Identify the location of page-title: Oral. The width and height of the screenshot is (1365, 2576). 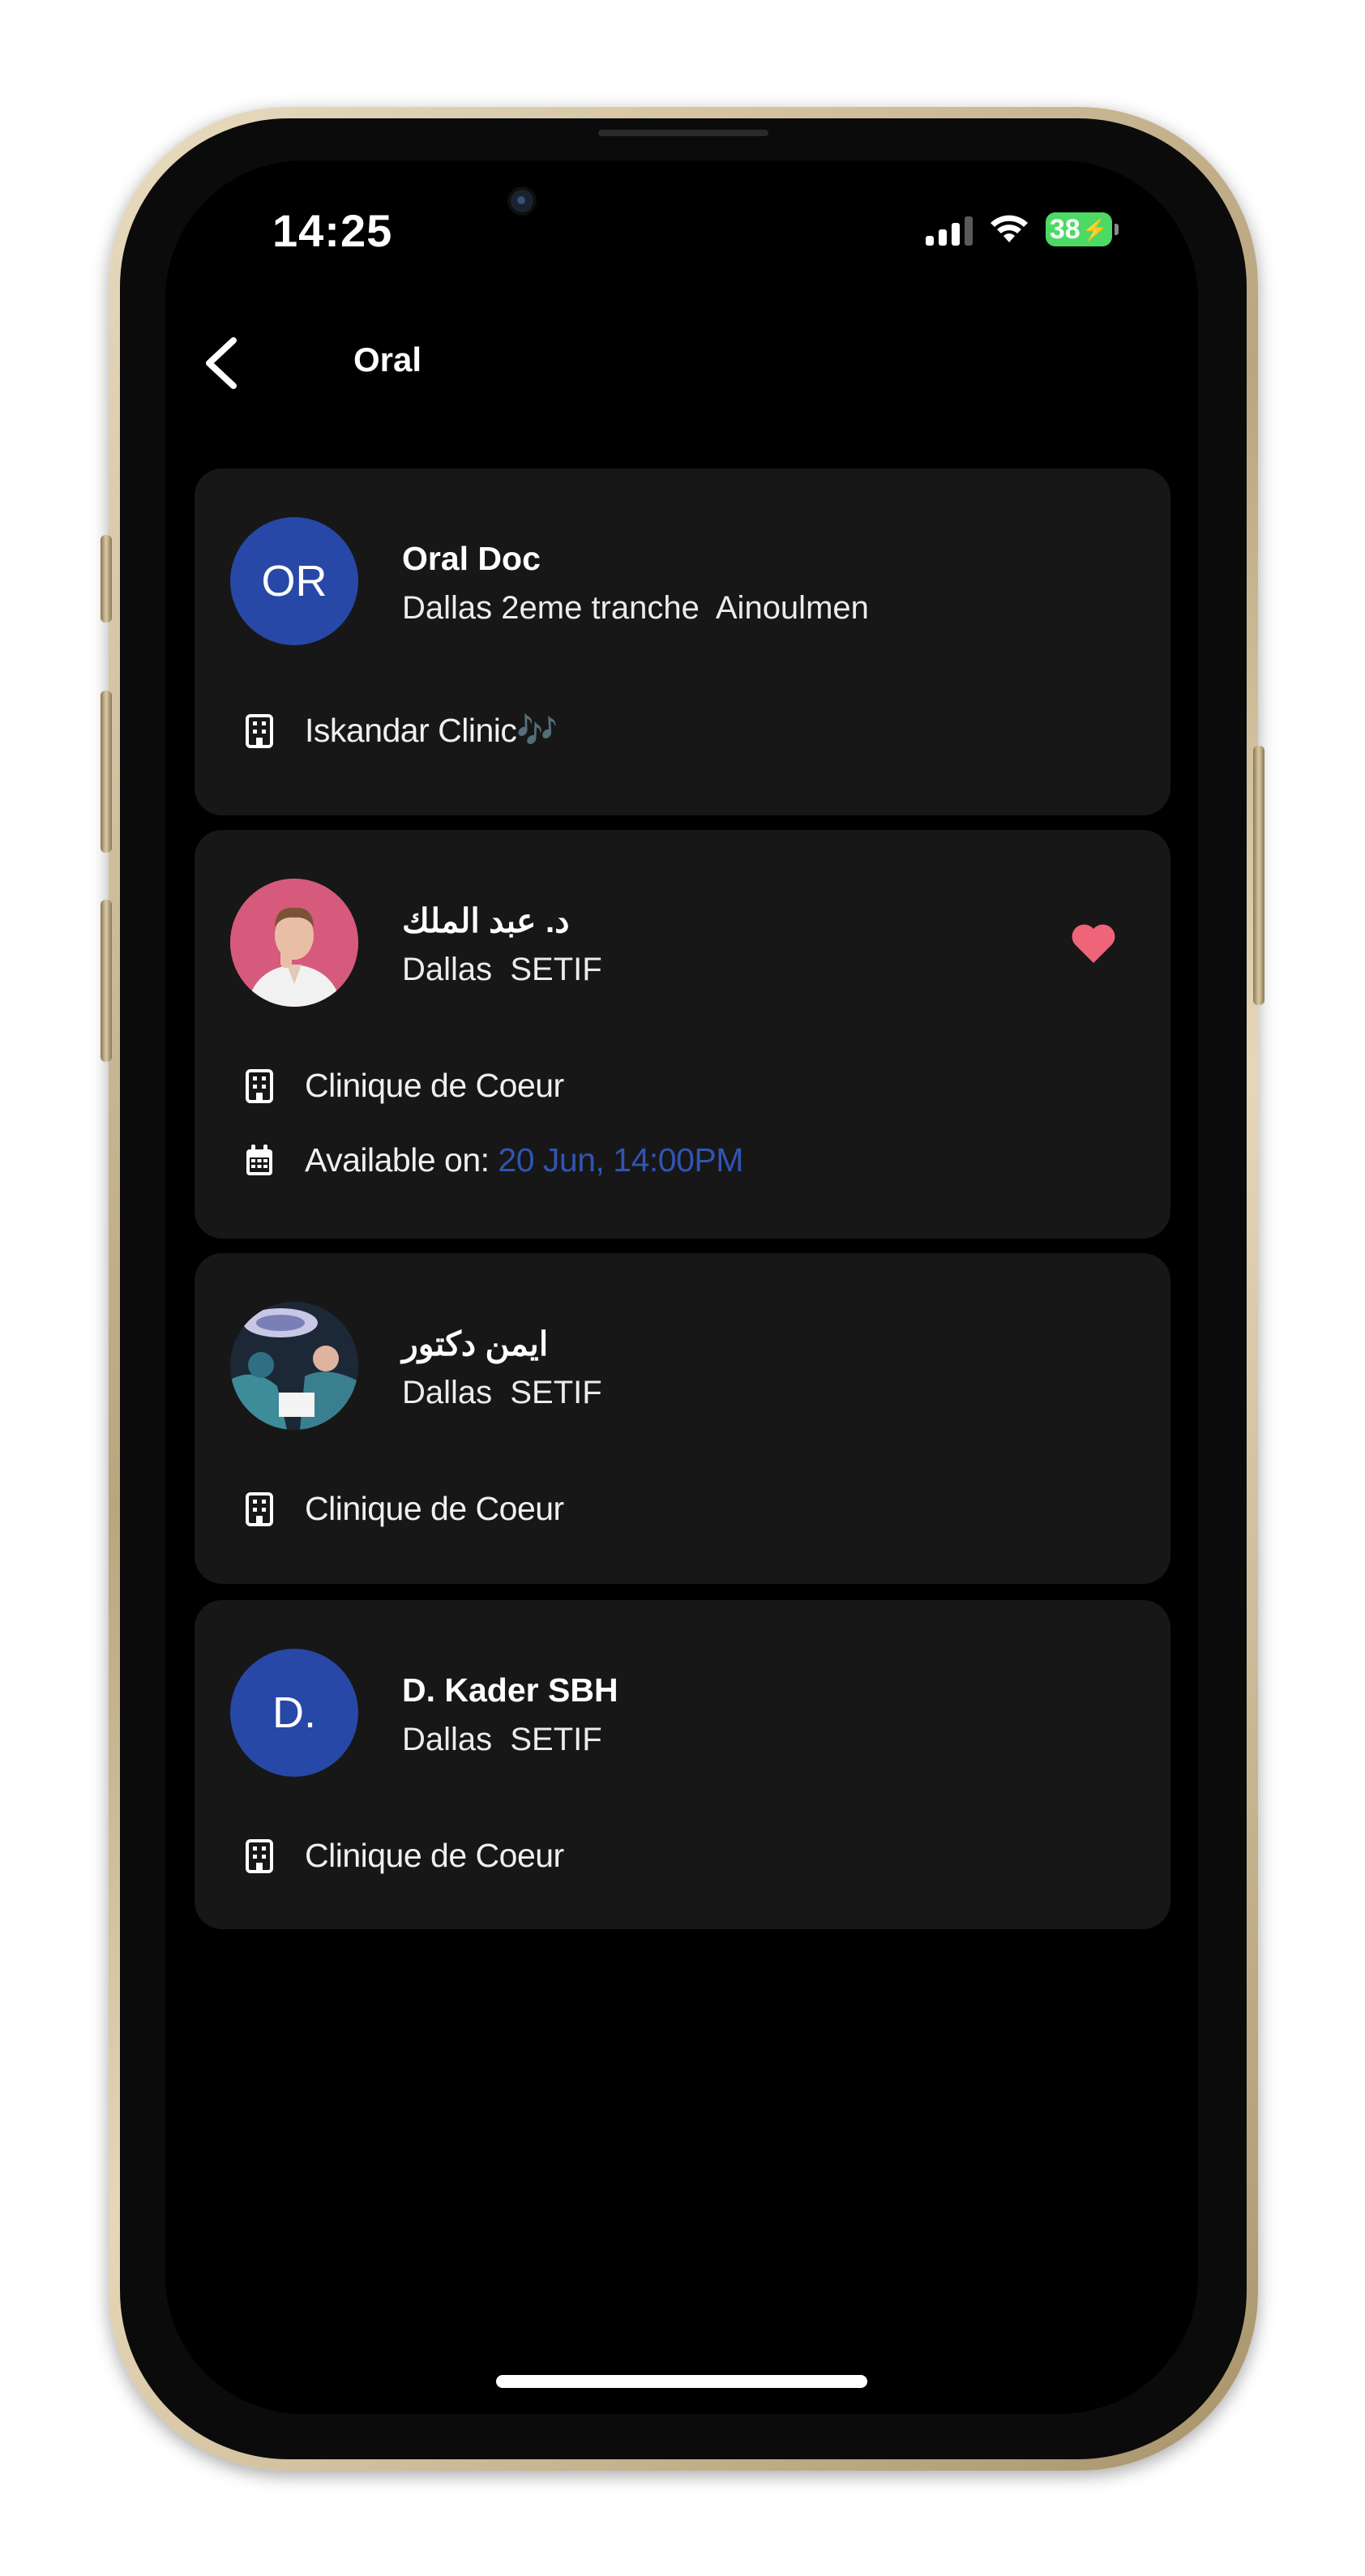
(387, 359).